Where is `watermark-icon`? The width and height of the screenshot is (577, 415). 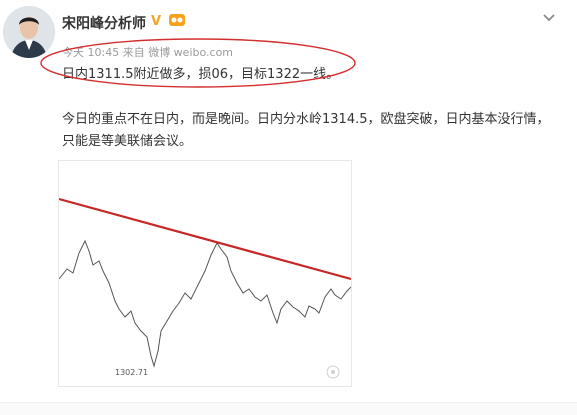 watermark-icon is located at coordinates (333, 372).